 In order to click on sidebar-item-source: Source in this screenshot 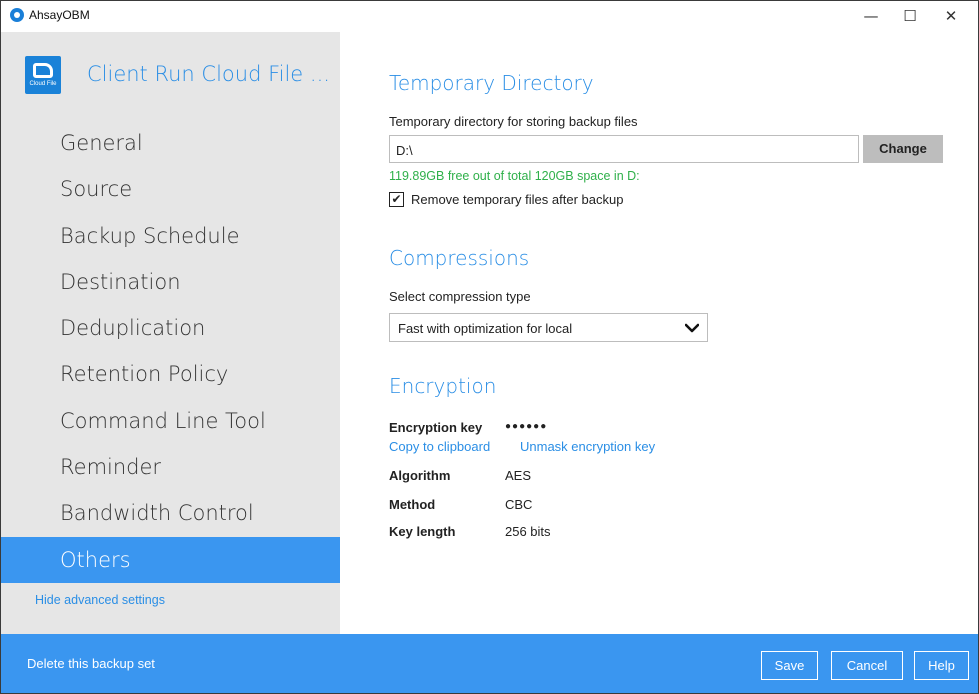, I will do `click(170, 189)`.